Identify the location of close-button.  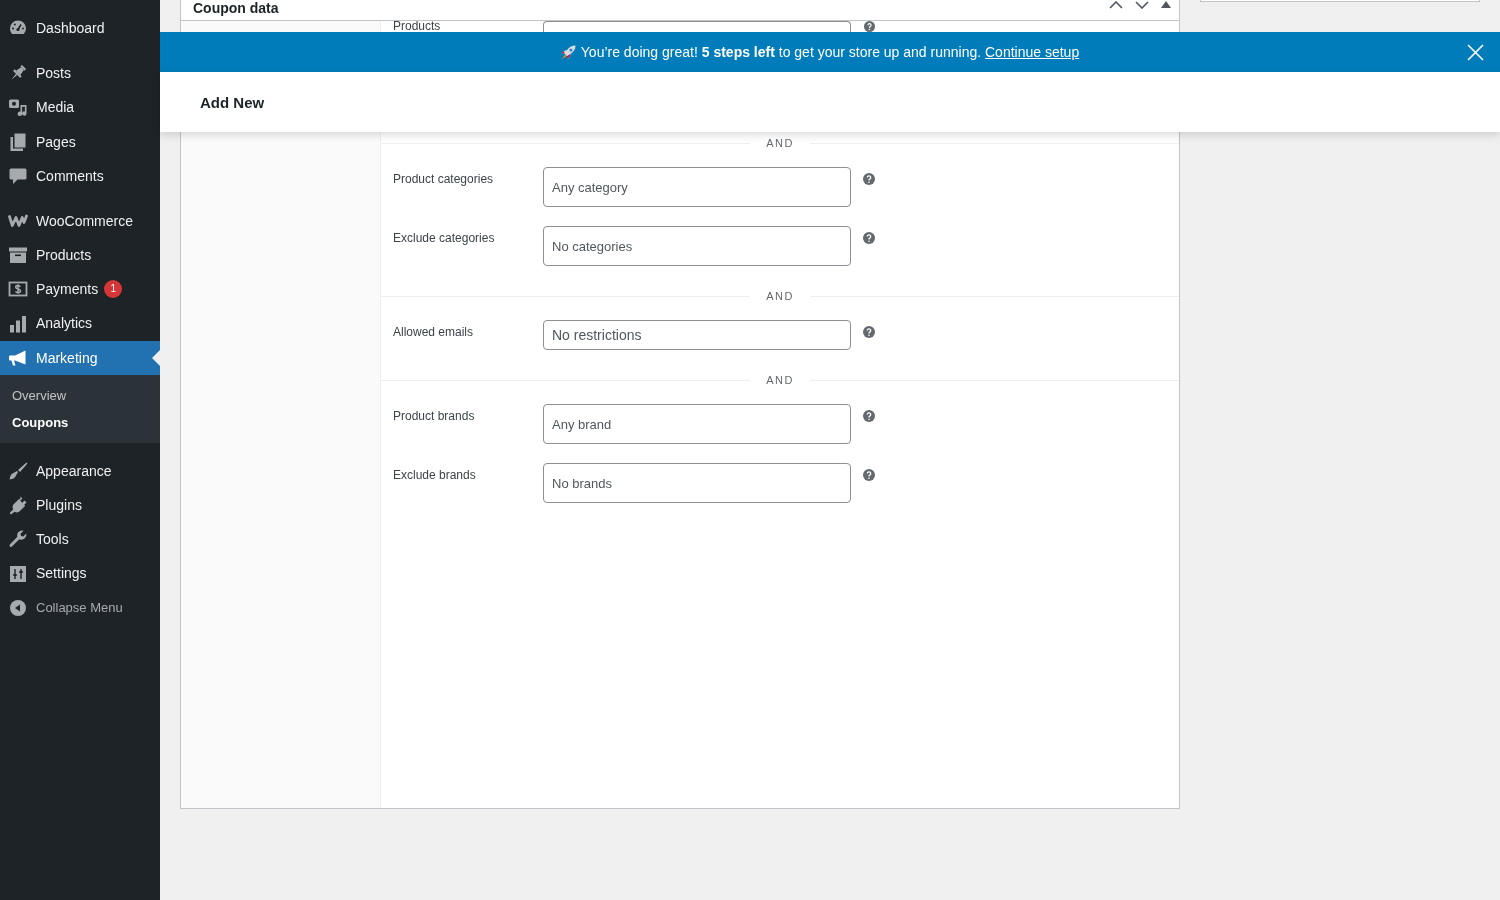
(1475, 52).